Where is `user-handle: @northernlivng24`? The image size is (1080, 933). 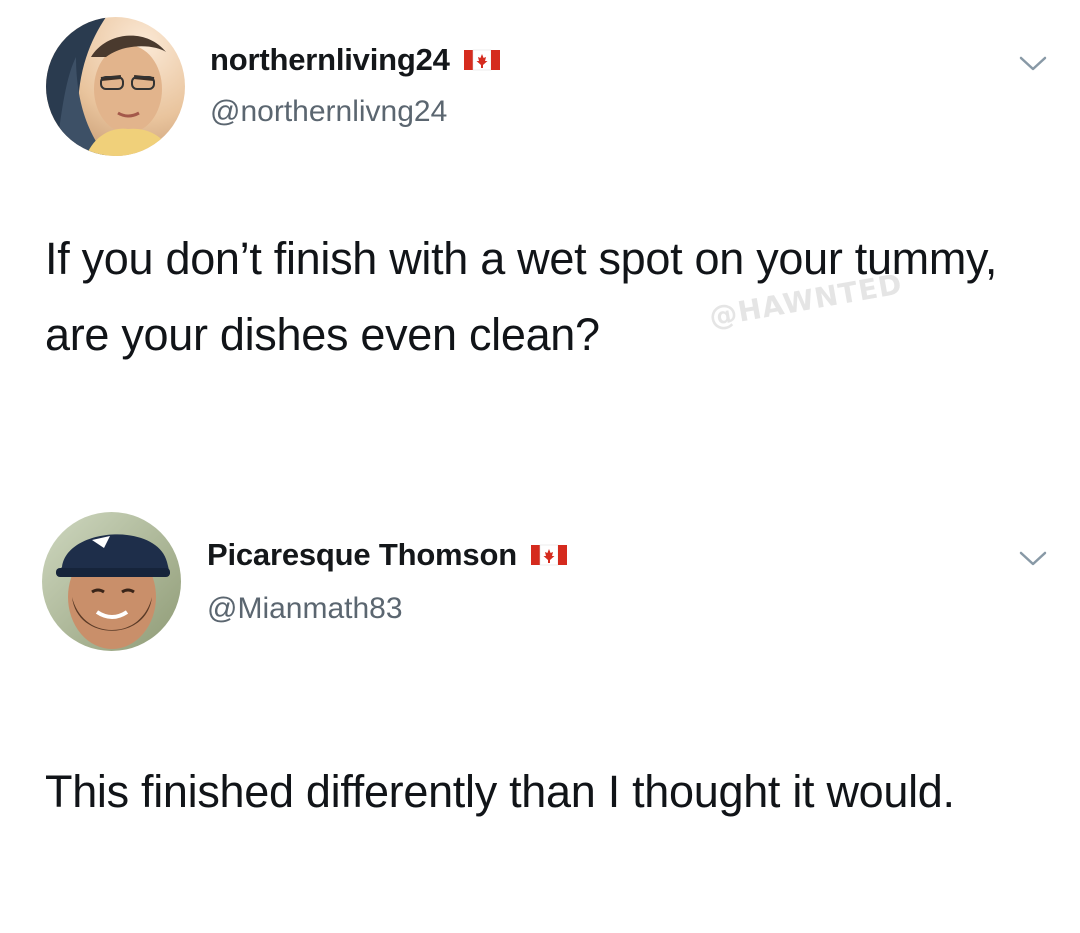
user-handle: @northernlivng24 is located at coordinates (328, 112).